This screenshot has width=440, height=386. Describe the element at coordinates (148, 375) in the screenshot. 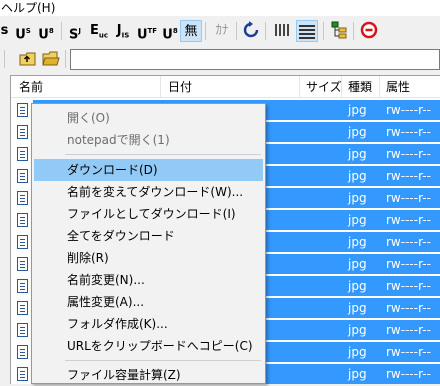

I see `menu-calc-size: ファイル容量計算(Z)` at that location.